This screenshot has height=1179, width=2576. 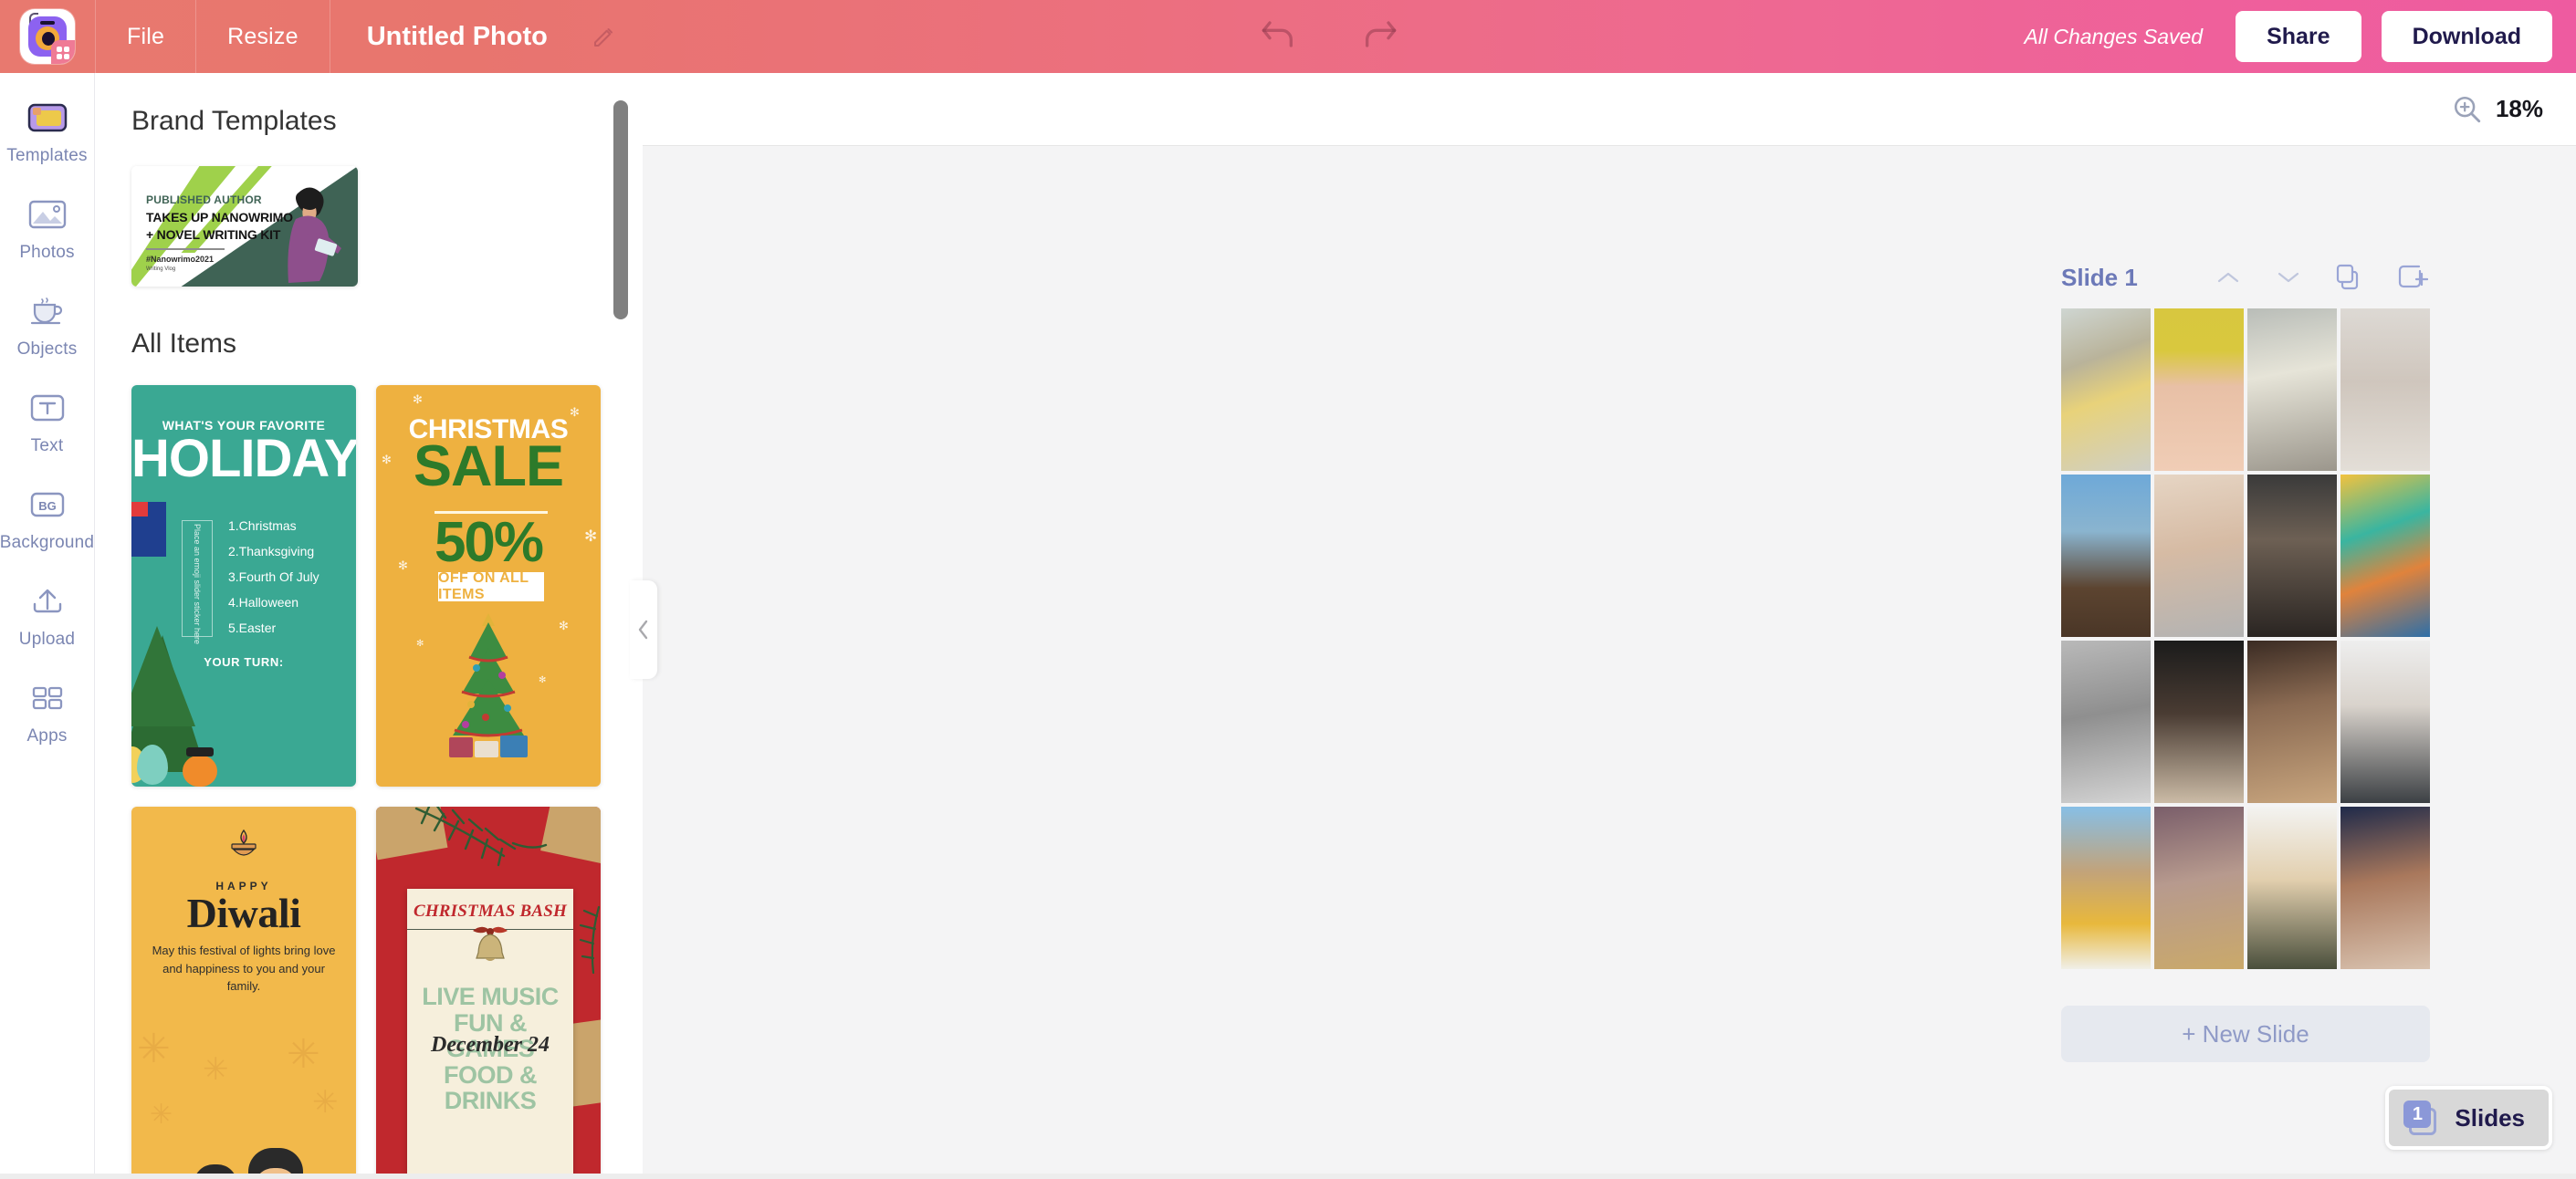 I want to click on bash-date: December 24, so click(x=491, y=1045).